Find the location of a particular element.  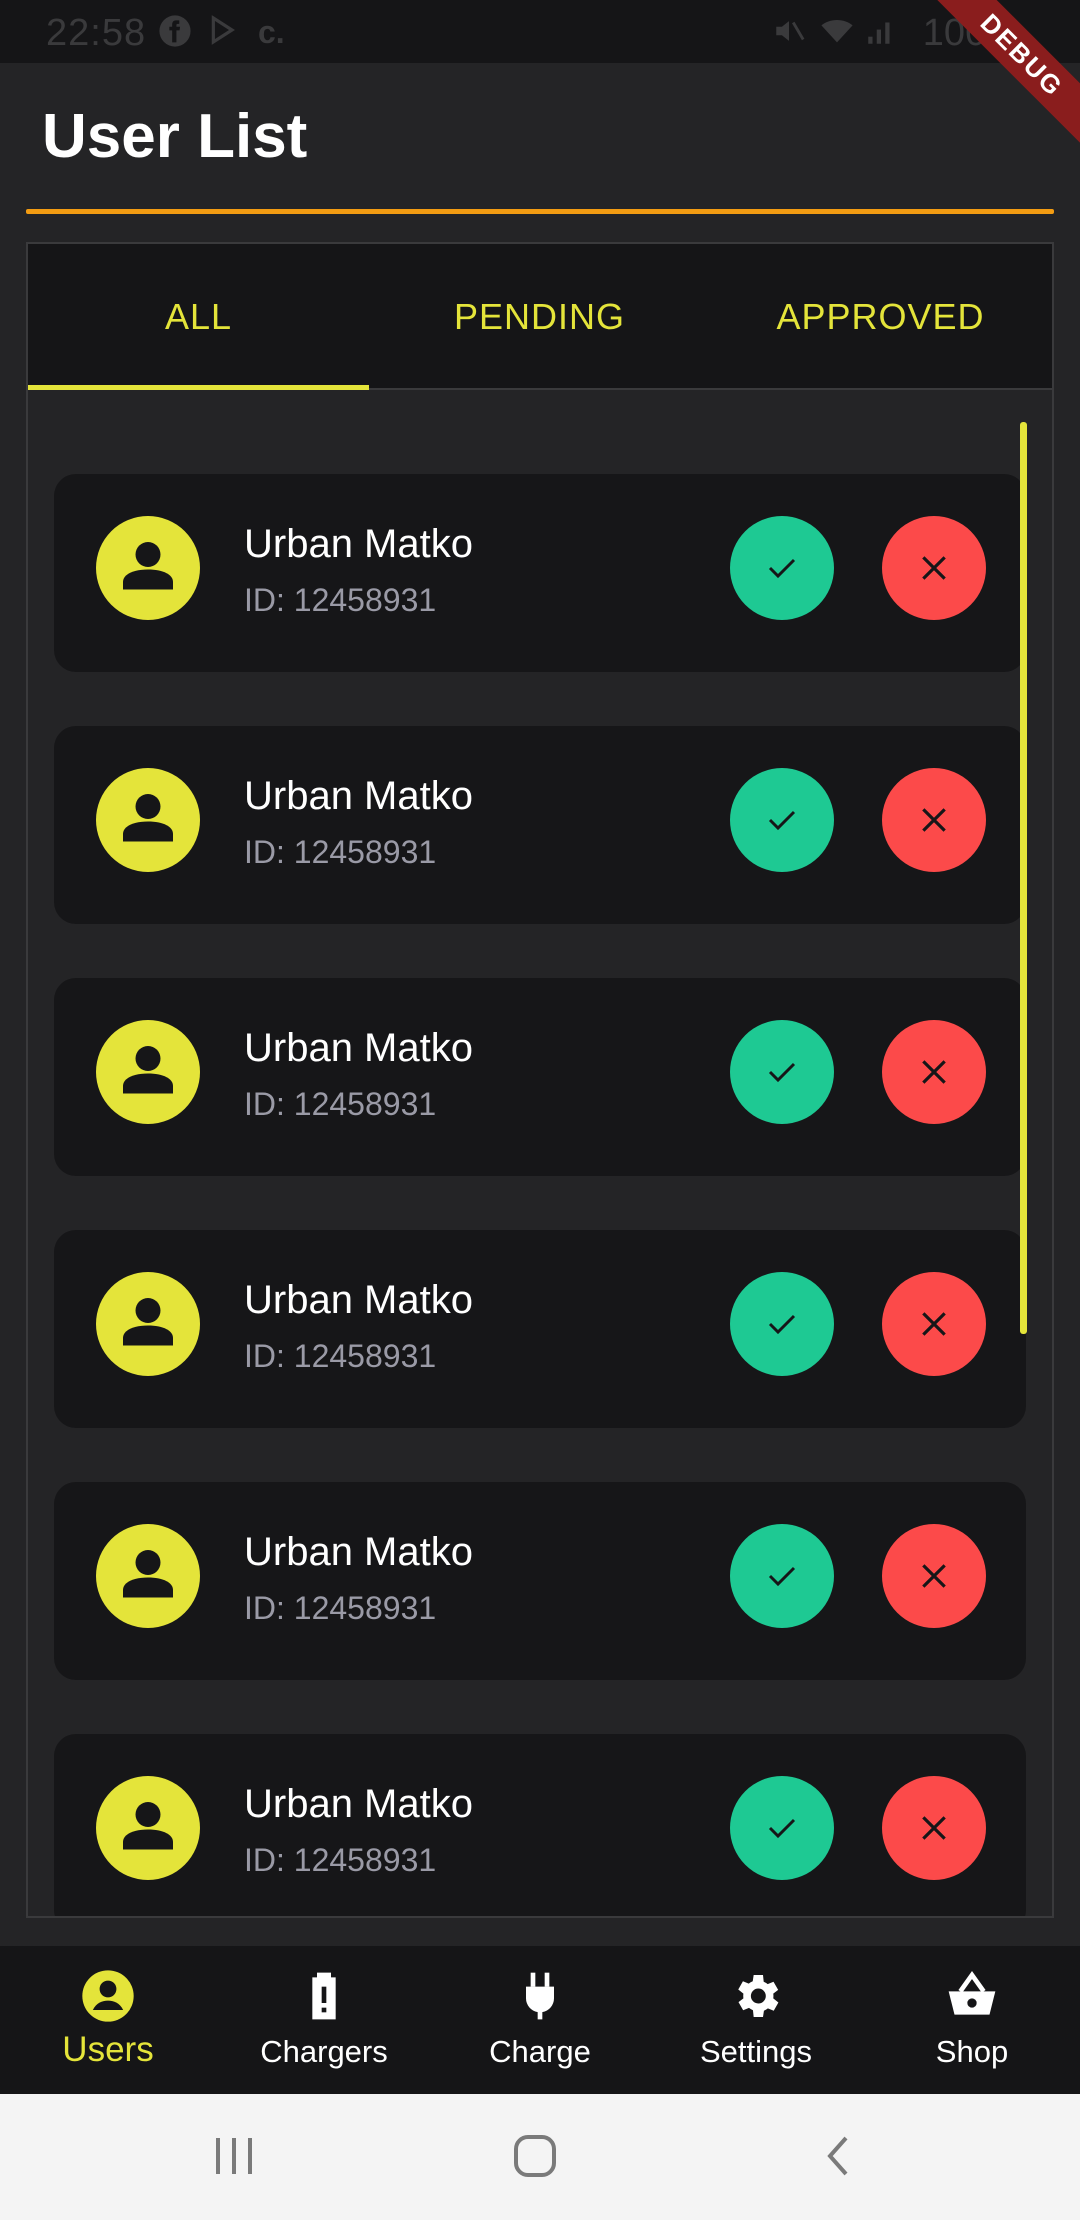

nav-label: Chargers is located at coordinates (324, 2051).